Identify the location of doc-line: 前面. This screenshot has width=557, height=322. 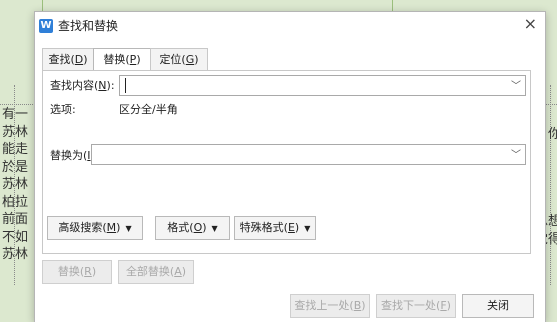
(15, 219).